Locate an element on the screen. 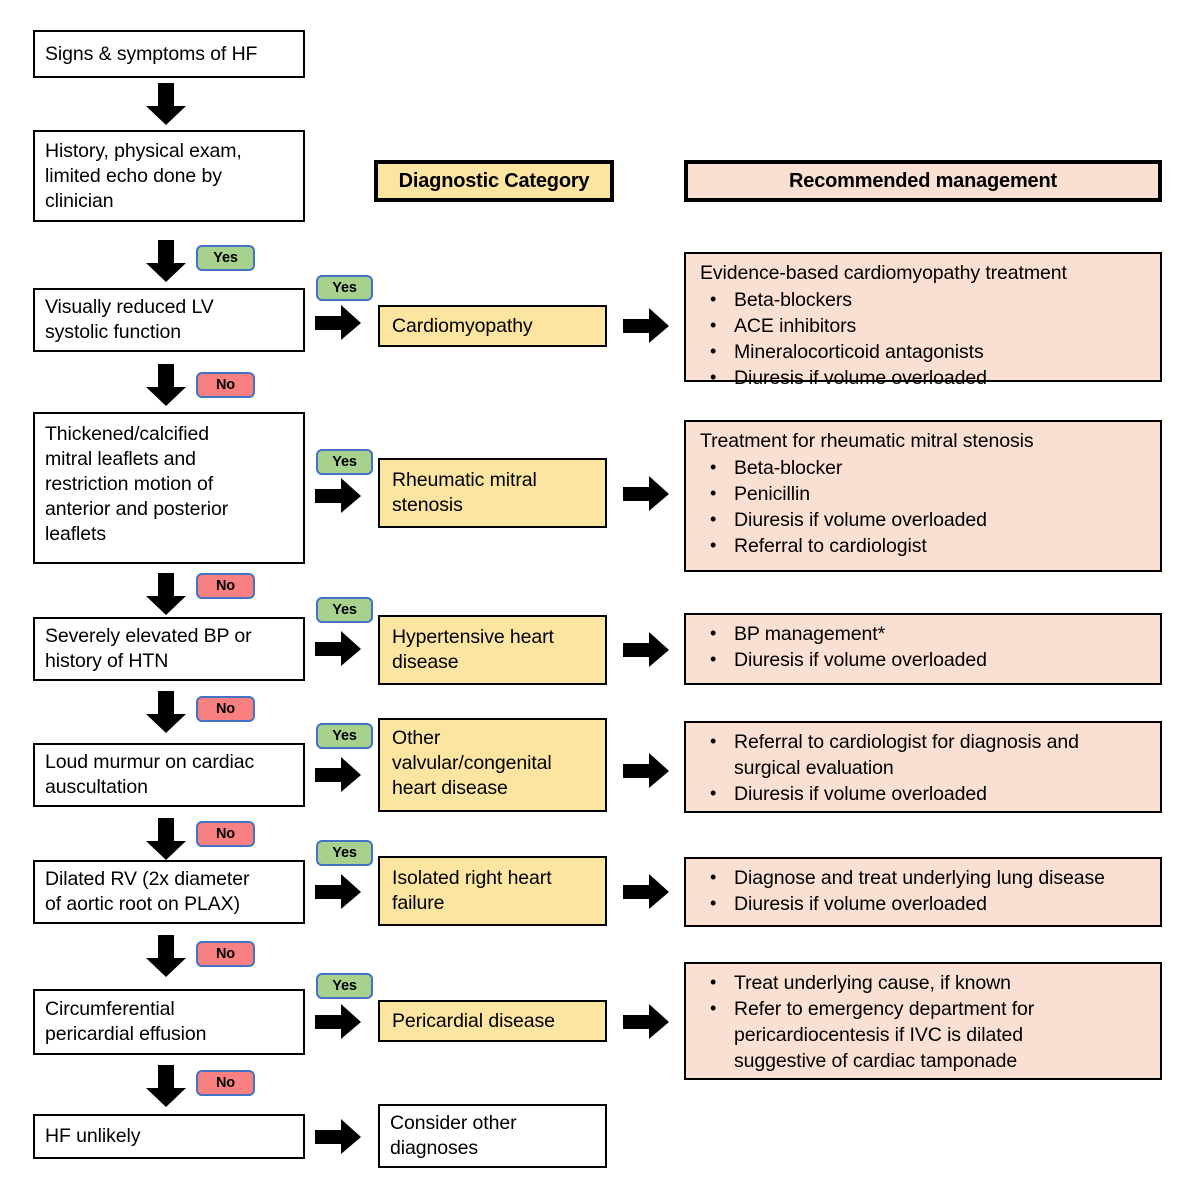 The image size is (1200, 1203). category-box-1: Cardiomyopathy is located at coordinates (492, 326).